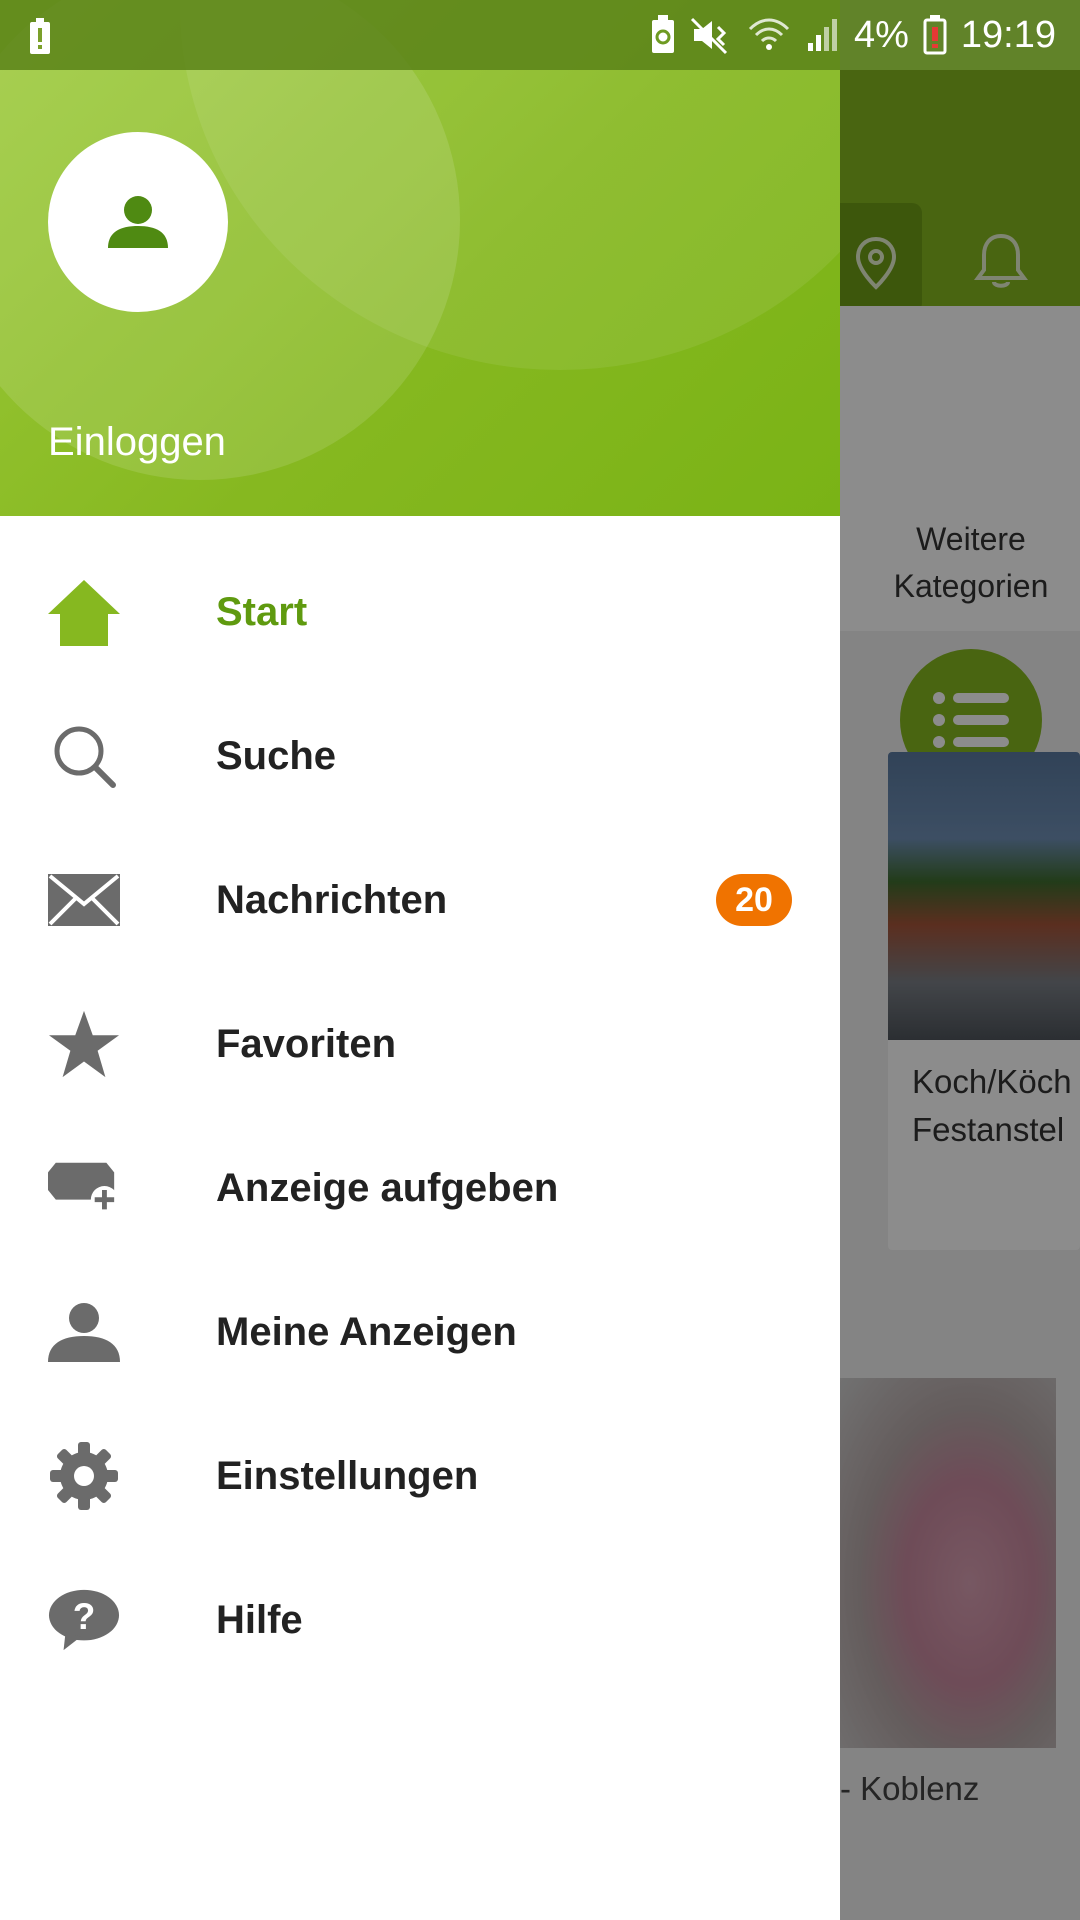 The image size is (1080, 1920). What do you see at coordinates (332, 899) in the screenshot?
I see `menu-item-label: Nachrichten` at bounding box center [332, 899].